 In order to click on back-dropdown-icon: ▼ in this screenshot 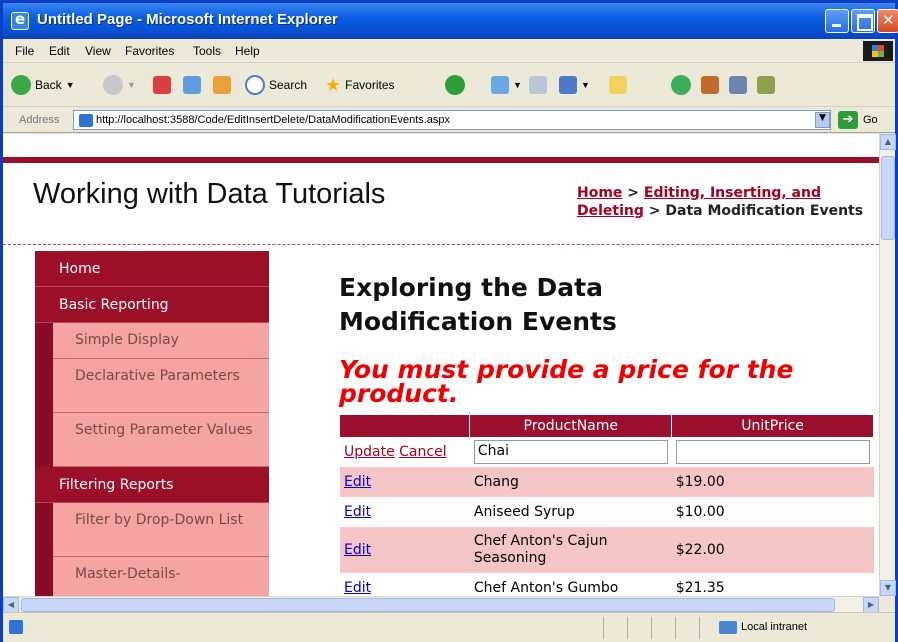, I will do `click(70, 85)`.